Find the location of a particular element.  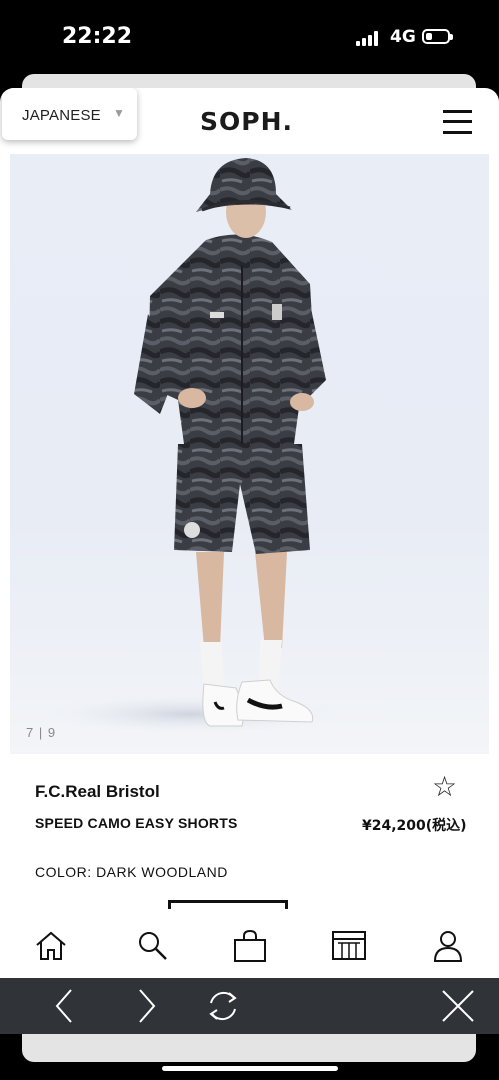

image-pager: 7 | 9 is located at coordinates (40, 732).